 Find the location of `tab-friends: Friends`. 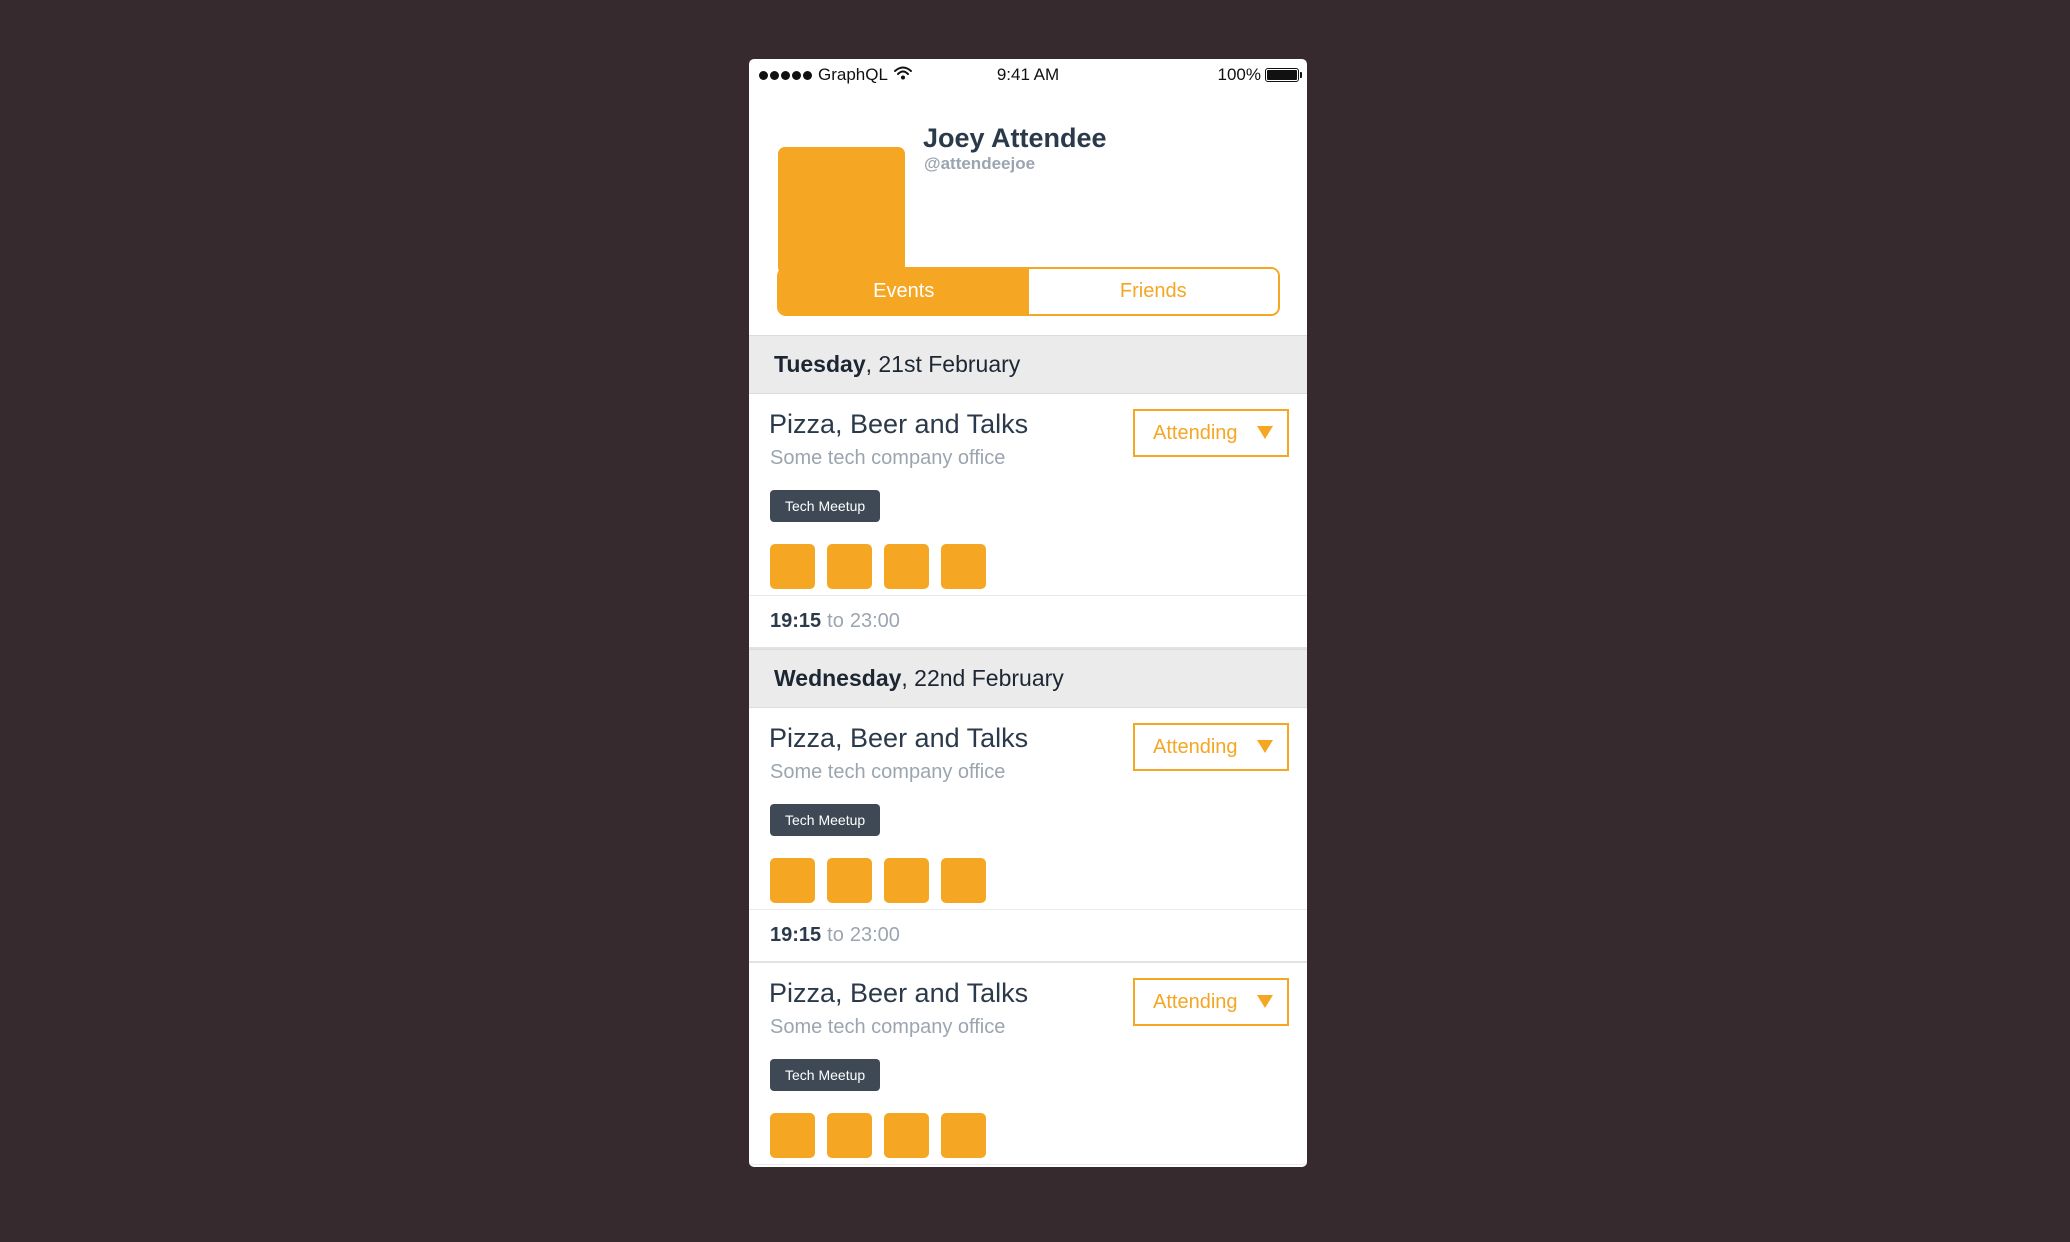

tab-friends: Friends is located at coordinates (1153, 291).